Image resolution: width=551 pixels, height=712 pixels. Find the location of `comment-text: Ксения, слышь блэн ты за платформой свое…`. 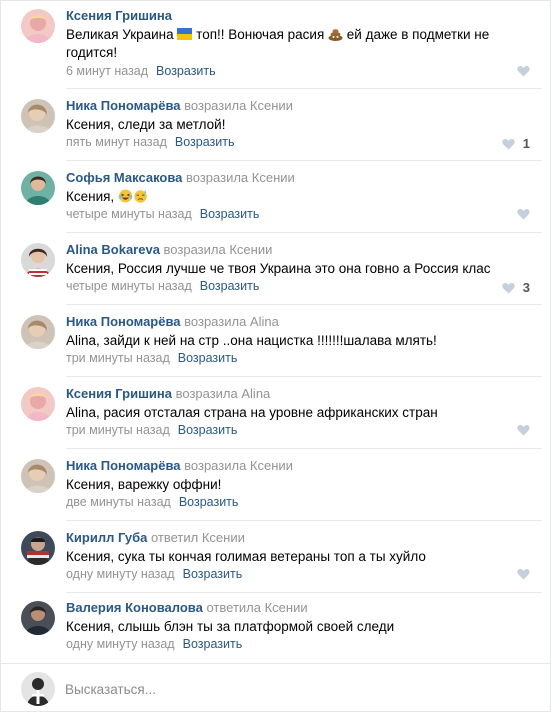

comment-text: Ксения, слышь блэн ты за платформой свое… is located at coordinates (230, 626).